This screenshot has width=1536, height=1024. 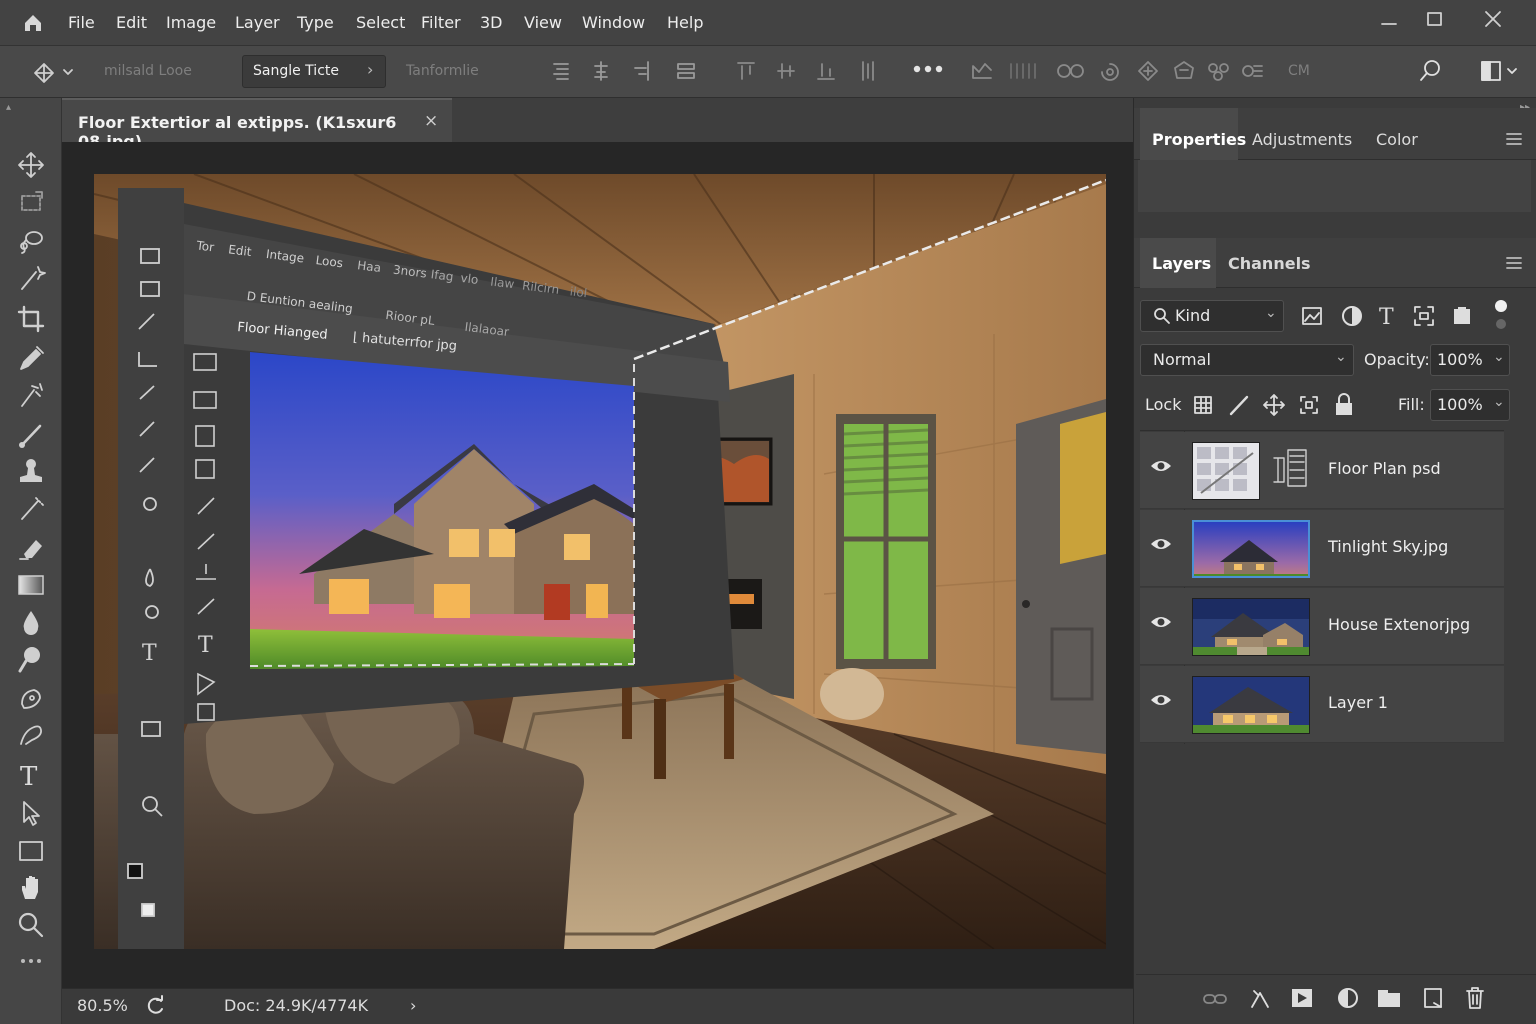 What do you see at coordinates (1024, 71) in the screenshot?
I see `3d-pan-icon` at bounding box center [1024, 71].